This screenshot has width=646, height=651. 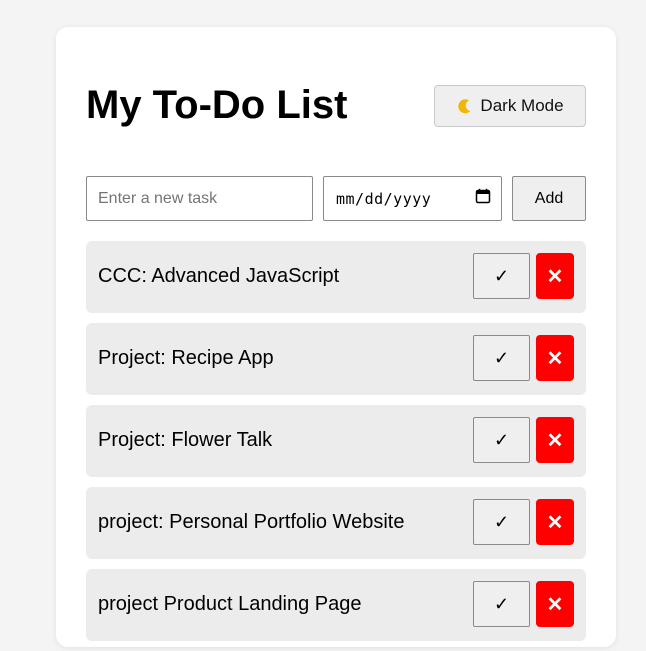 I want to click on task-text: CCC: Advanced JavaScript, so click(x=219, y=276).